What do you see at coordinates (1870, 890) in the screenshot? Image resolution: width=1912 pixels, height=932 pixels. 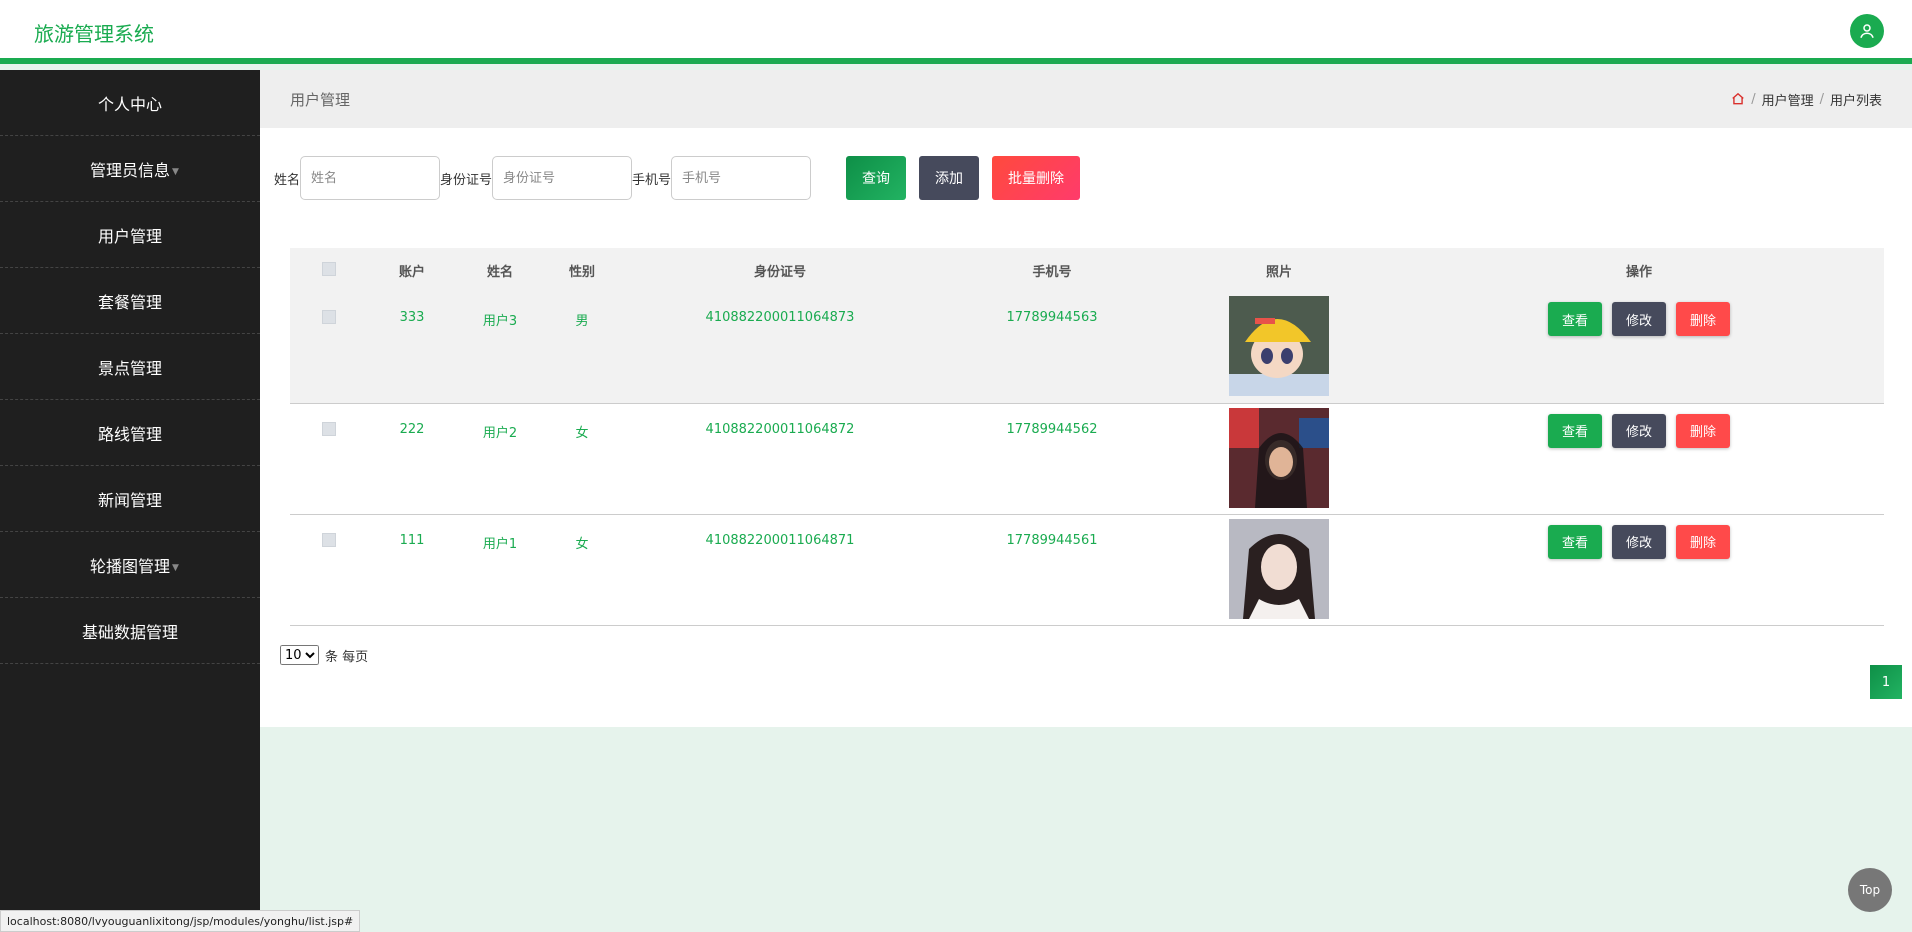 I see `back-to-top-button: Top` at bounding box center [1870, 890].